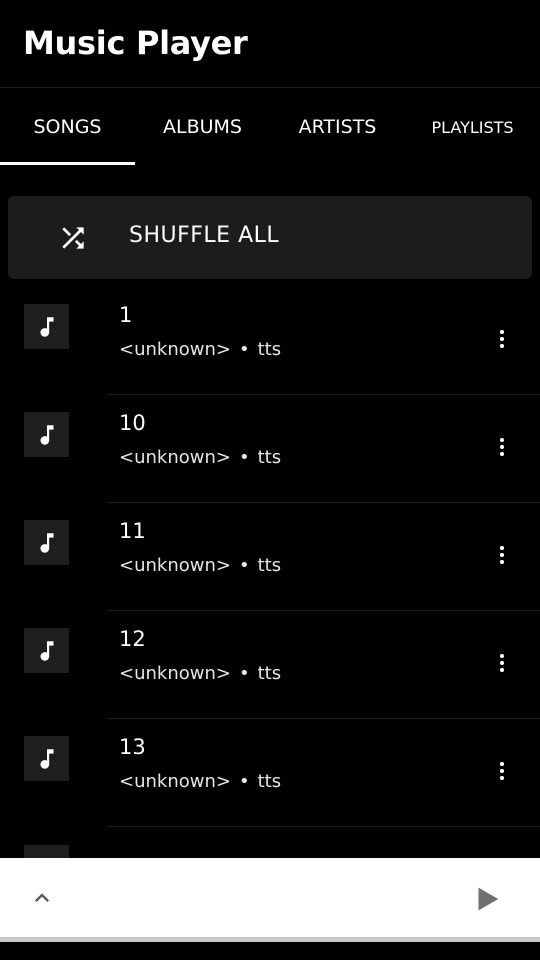  Describe the element at coordinates (270, 898) in the screenshot. I see `mini-player` at that location.